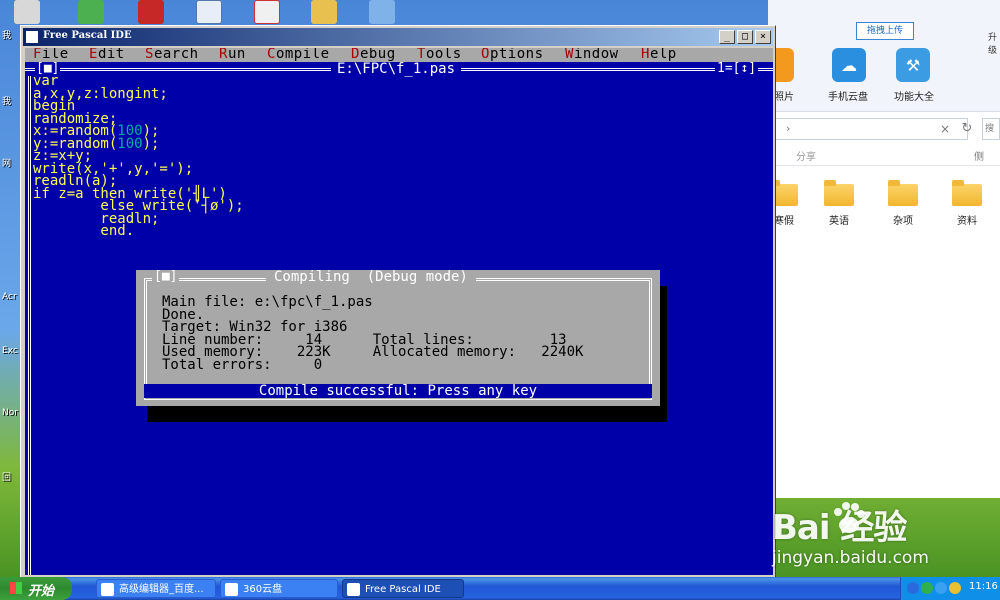 The height and width of the screenshot is (600, 1000). What do you see at coordinates (727, 37) in the screenshot?
I see `minimize-button: _` at bounding box center [727, 37].